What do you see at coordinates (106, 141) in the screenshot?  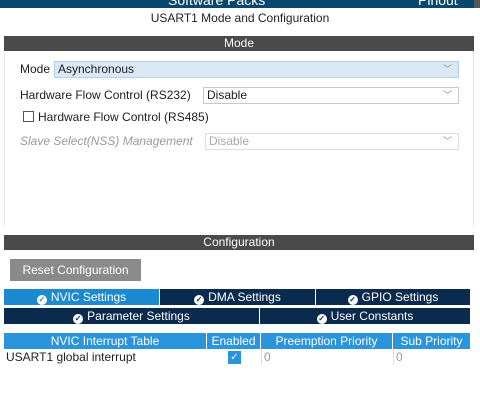 I see `nss-management-label: Slave Select(NSS) Management` at bounding box center [106, 141].